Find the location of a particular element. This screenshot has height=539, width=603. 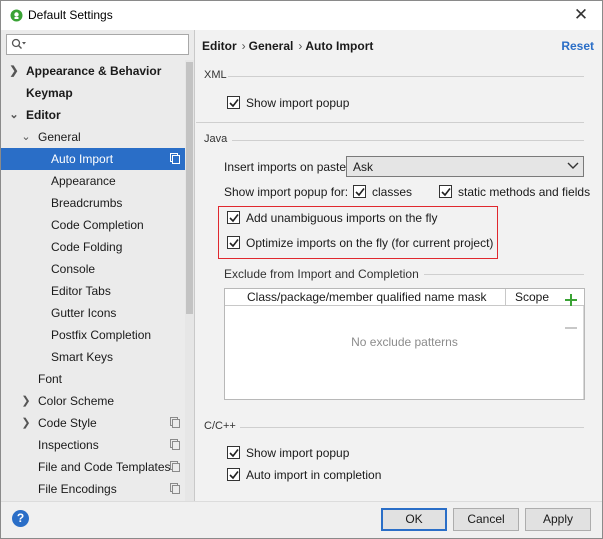

classes-checkbox is located at coordinates (359, 191).